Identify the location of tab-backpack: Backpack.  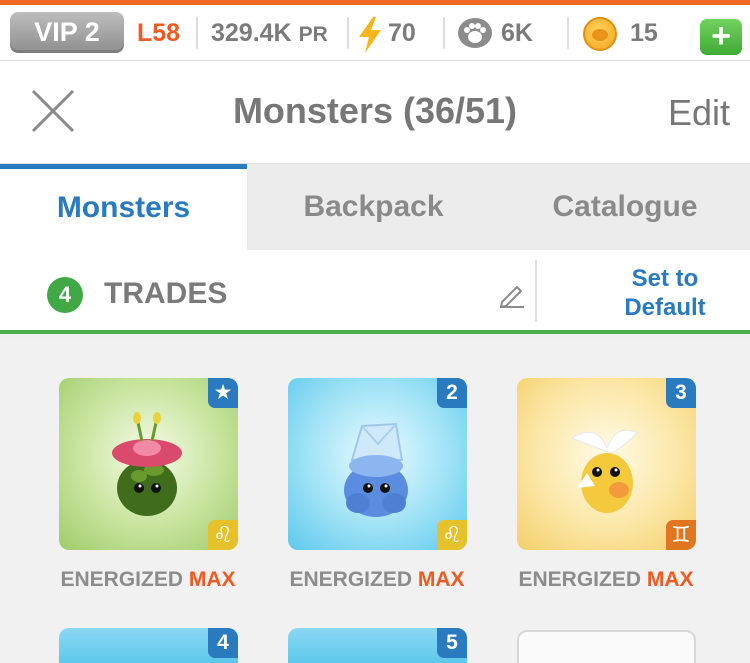
(373, 207).